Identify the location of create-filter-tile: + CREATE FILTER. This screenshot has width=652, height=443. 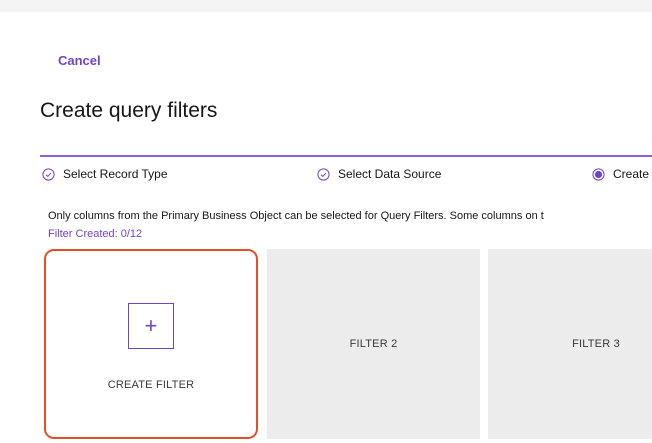
(151, 344).